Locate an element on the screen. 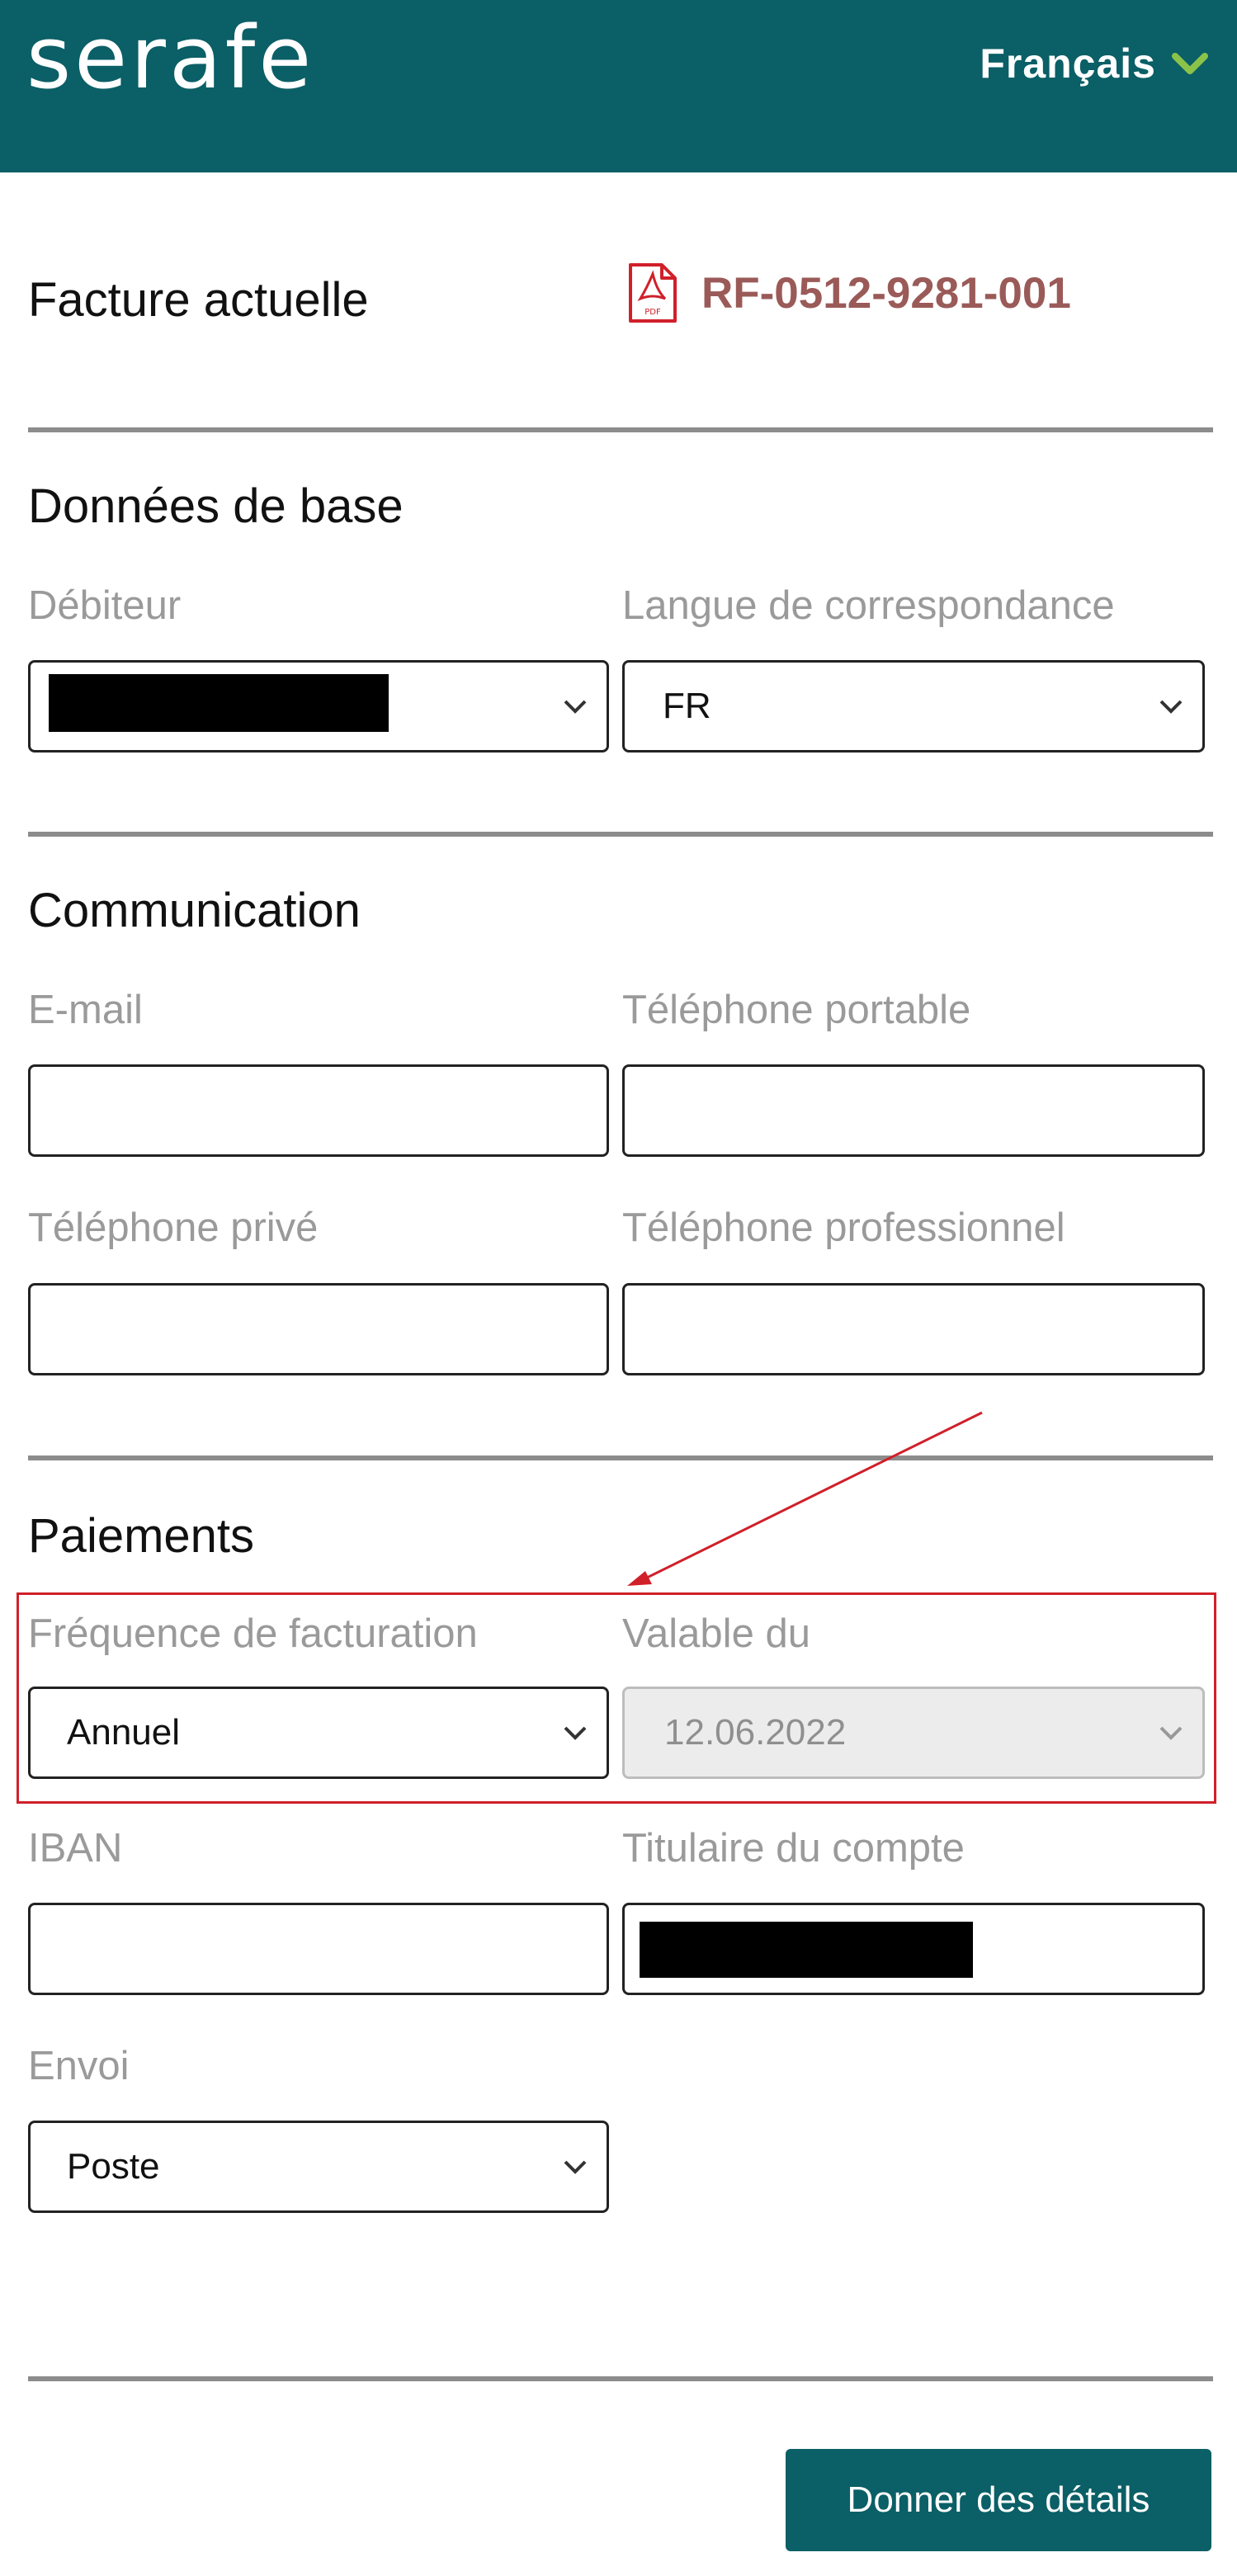 This screenshot has height=2576, width=1237. debtor-select is located at coordinates (318, 706).